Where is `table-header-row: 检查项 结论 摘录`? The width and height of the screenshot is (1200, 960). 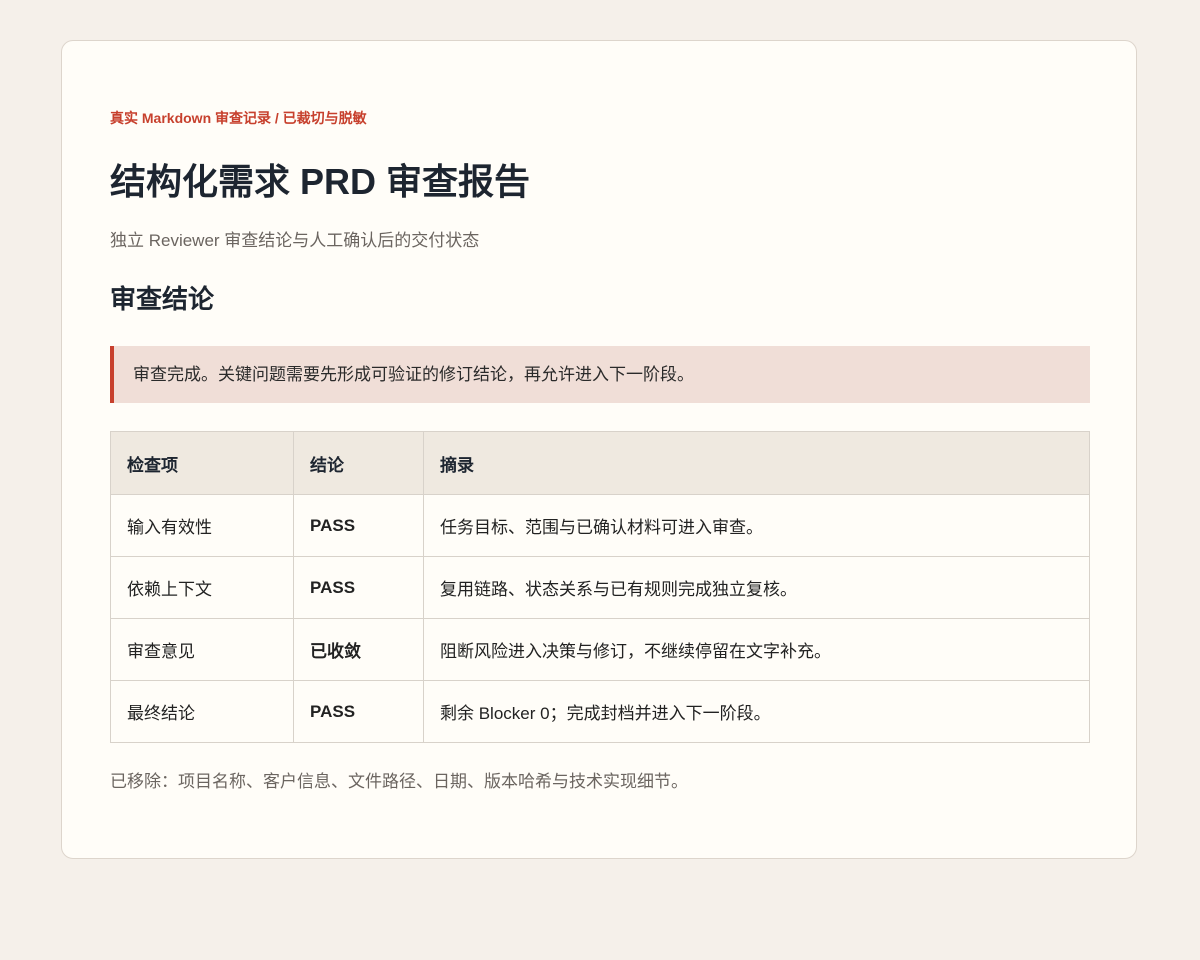
table-header-row: 检查项 结论 摘录 is located at coordinates (600, 463).